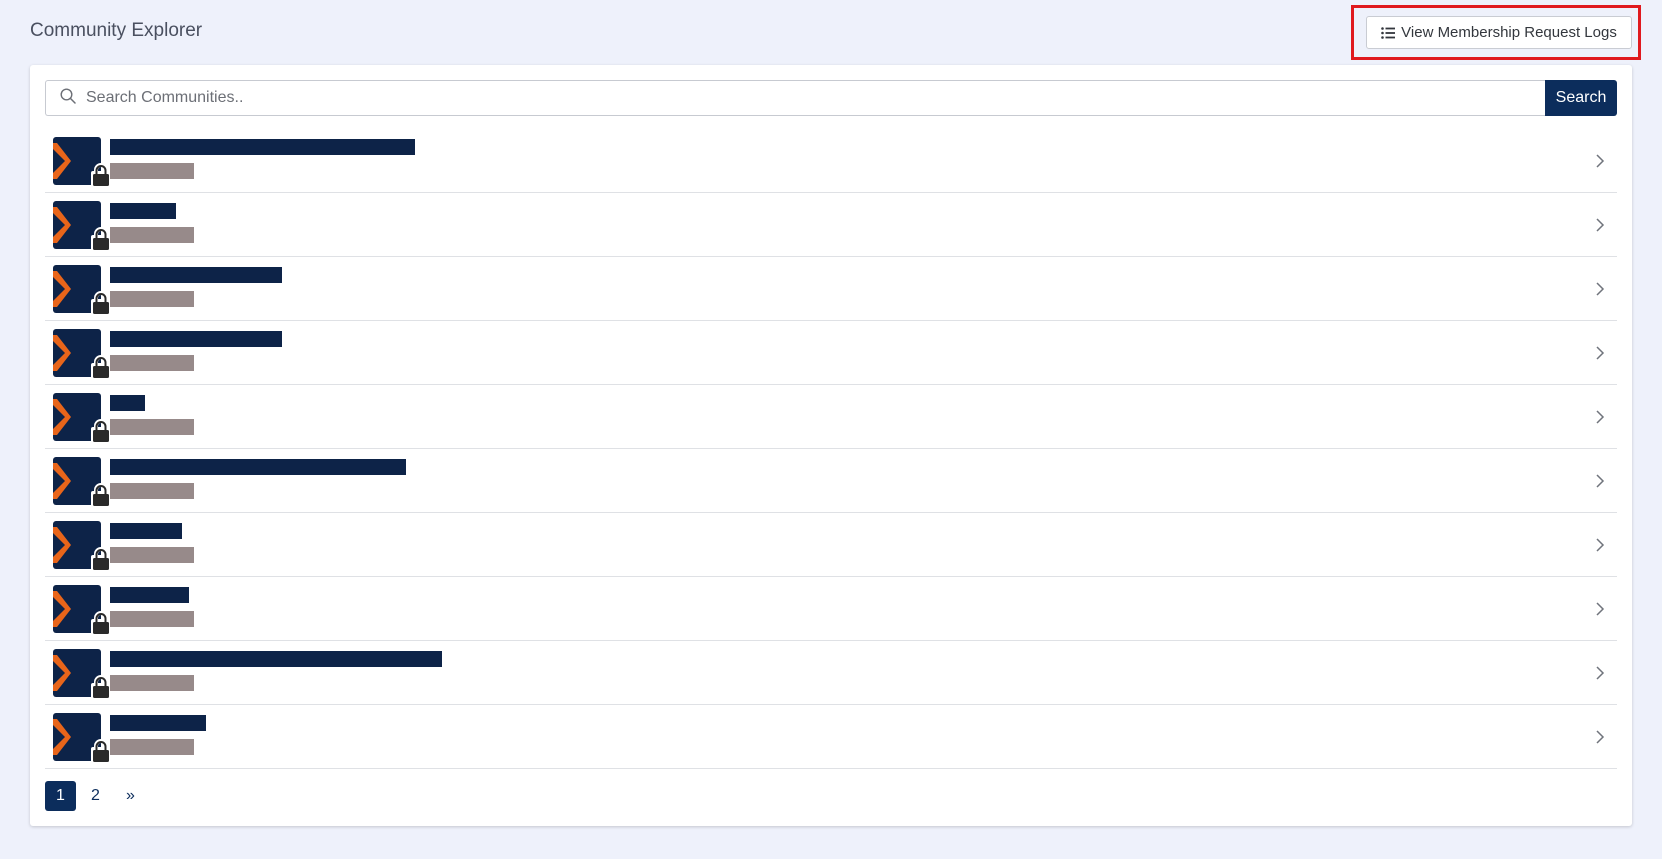 The width and height of the screenshot is (1662, 859). I want to click on search-input, so click(815, 98).